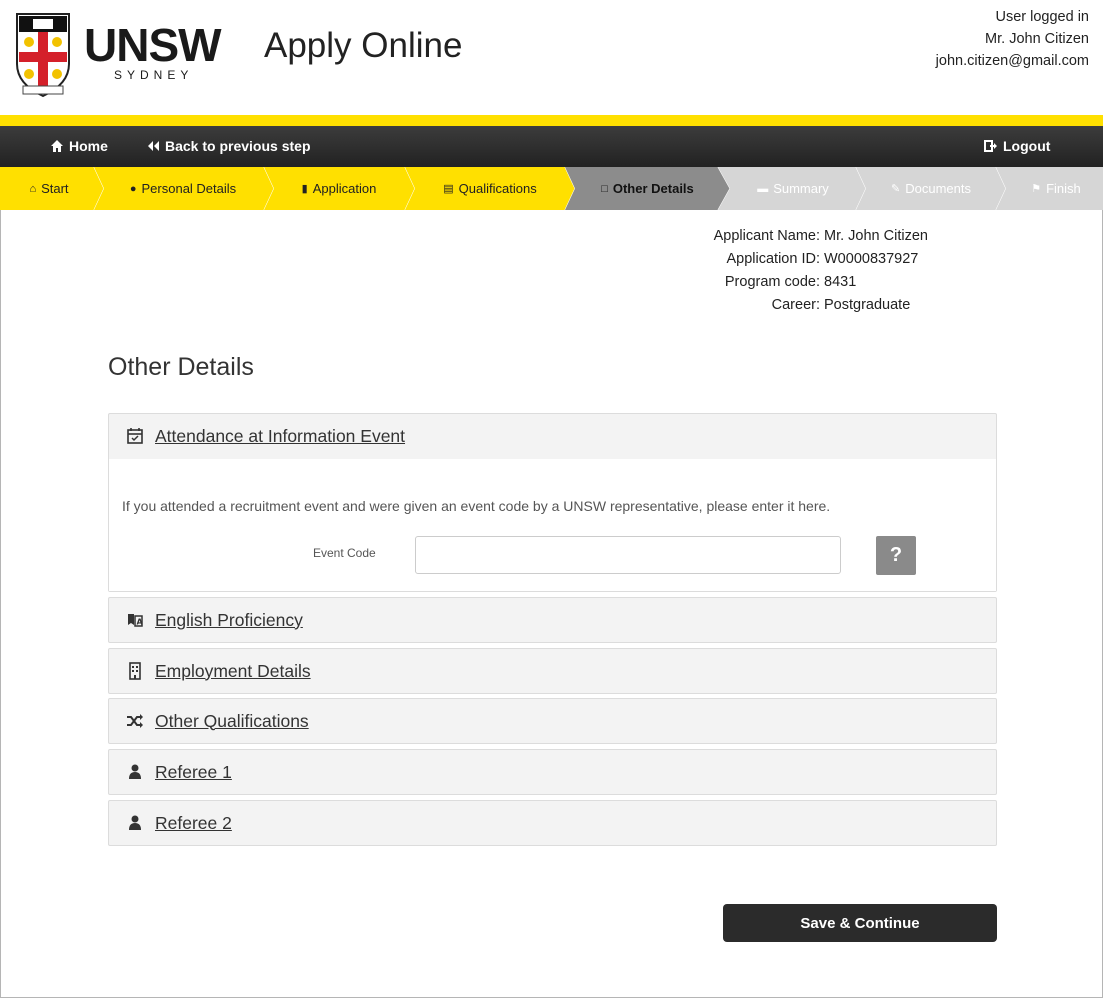 The width and height of the screenshot is (1103, 998). Describe the element at coordinates (1037, 39) in the screenshot. I see `user-name: Mr. John Citizen` at that location.